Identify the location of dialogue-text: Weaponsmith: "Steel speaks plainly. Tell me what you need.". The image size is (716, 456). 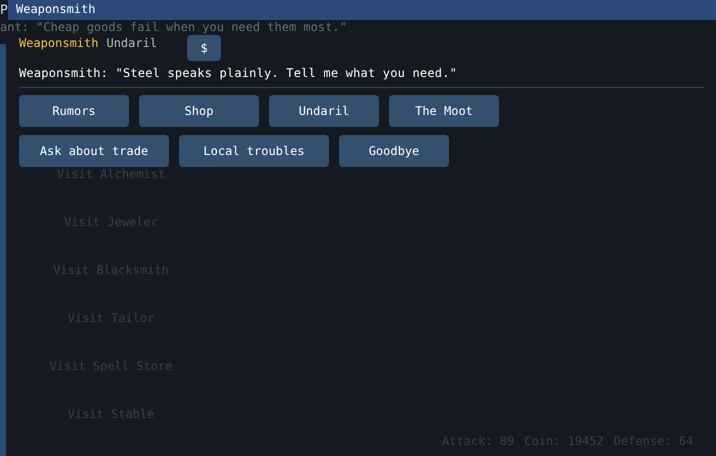
(238, 73).